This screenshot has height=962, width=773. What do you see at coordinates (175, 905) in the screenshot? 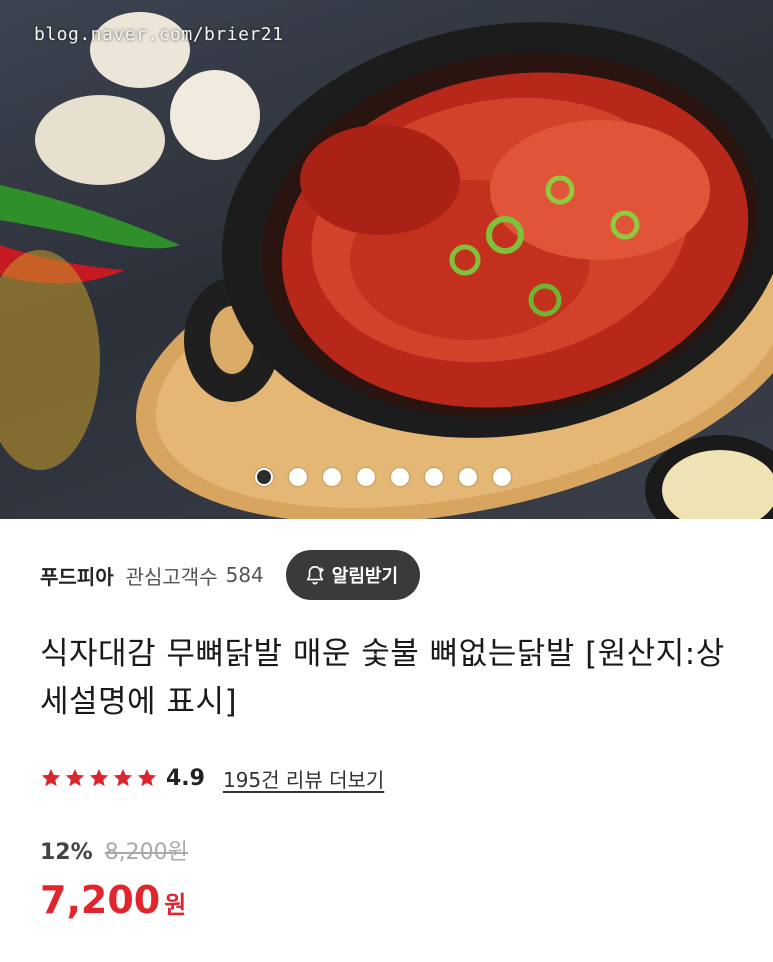
I see `price-currency: 원` at bounding box center [175, 905].